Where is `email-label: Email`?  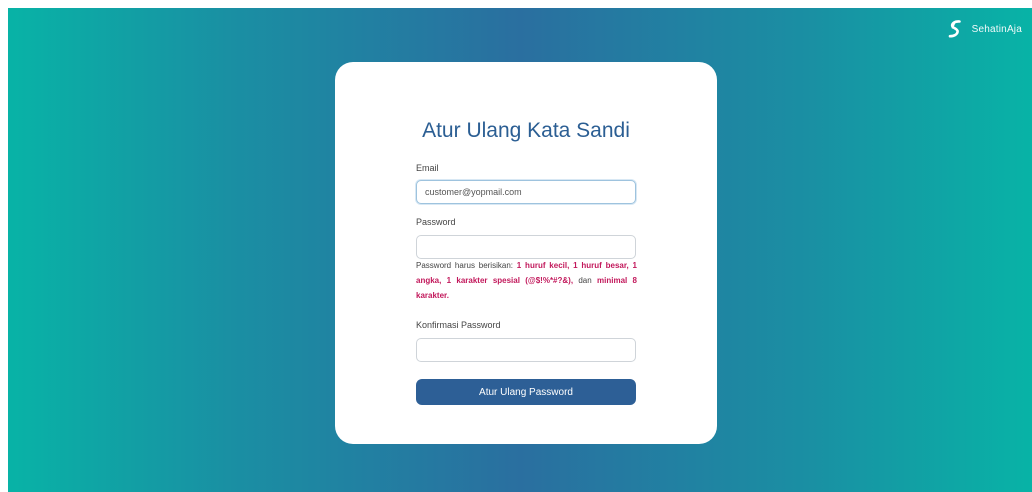
email-label: Email is located at coordinates (427, 168).